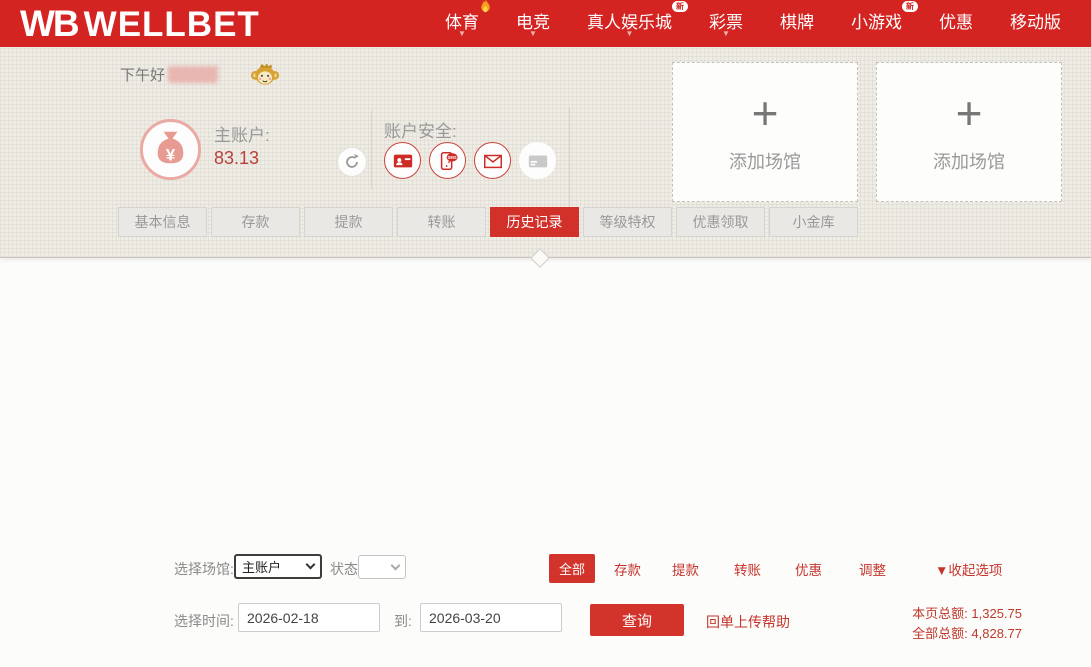  I want to click on page-total: 本页总额: 1,325.75, so click(967, 614).